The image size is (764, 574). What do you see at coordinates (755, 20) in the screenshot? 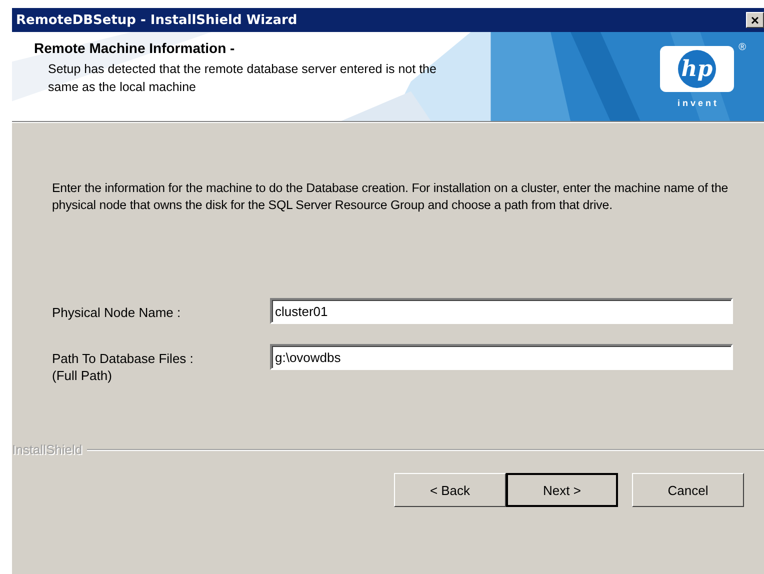
I see `close-button: ×` at bounding box center [755, 20].